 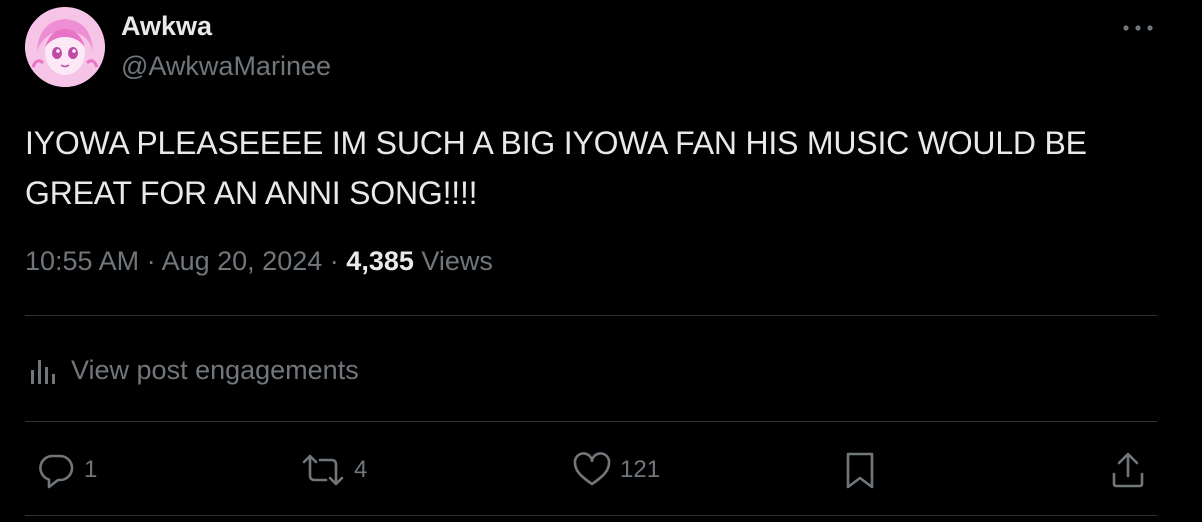 What do you see at coordinates (166, 26) in the screenshot?
I see `author-name: Awkwa` at bounding box center [166, 26].